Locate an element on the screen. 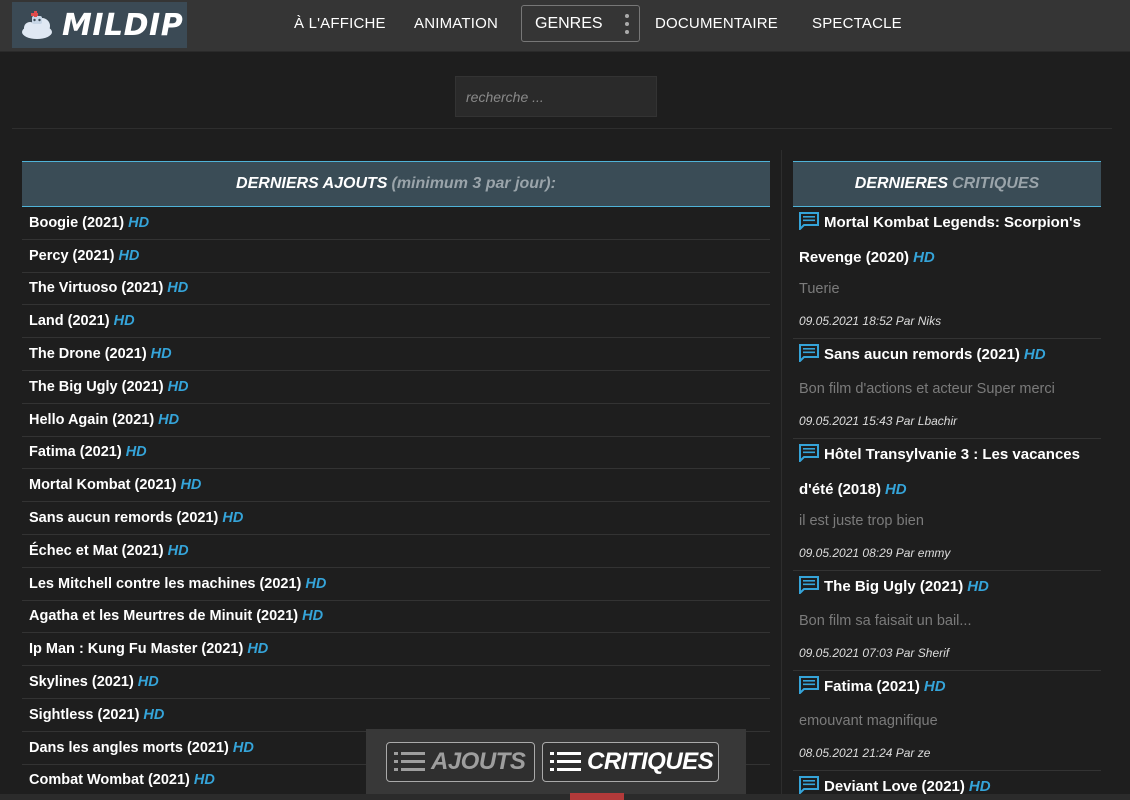 The image size is (1130, 800). movie-title: The Drone (2021) is located at coordinates (88, 354).